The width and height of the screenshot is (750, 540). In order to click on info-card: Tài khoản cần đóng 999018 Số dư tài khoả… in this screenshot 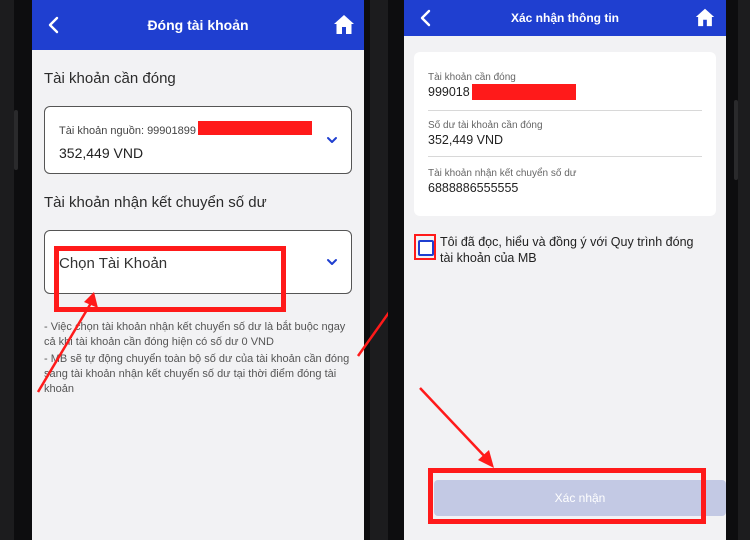, I will do `click(565, 134)`.